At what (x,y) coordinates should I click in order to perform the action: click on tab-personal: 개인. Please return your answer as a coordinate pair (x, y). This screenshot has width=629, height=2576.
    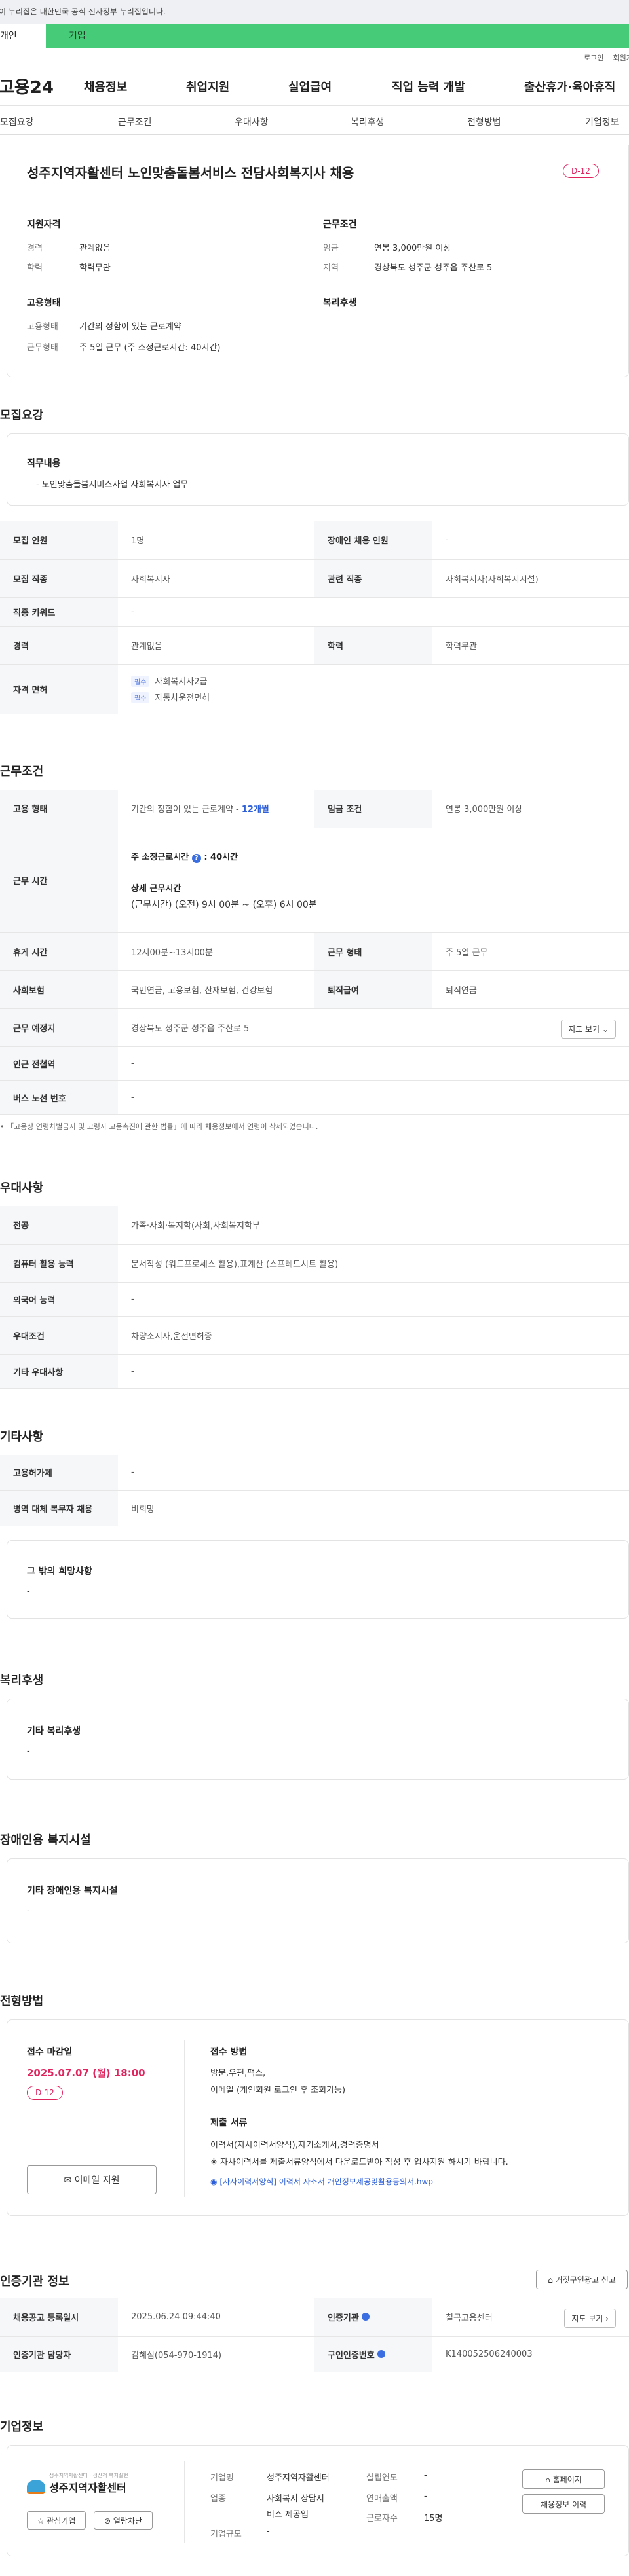
    Looking at the image, I should click on (23, 36).